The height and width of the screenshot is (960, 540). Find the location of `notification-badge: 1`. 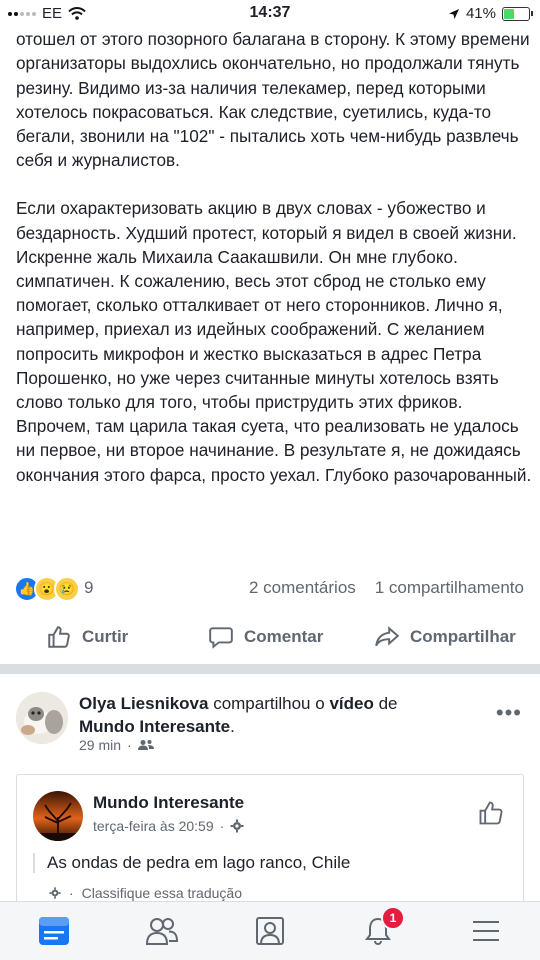

notification-badge: 1 is located at coordinates (393, 918).